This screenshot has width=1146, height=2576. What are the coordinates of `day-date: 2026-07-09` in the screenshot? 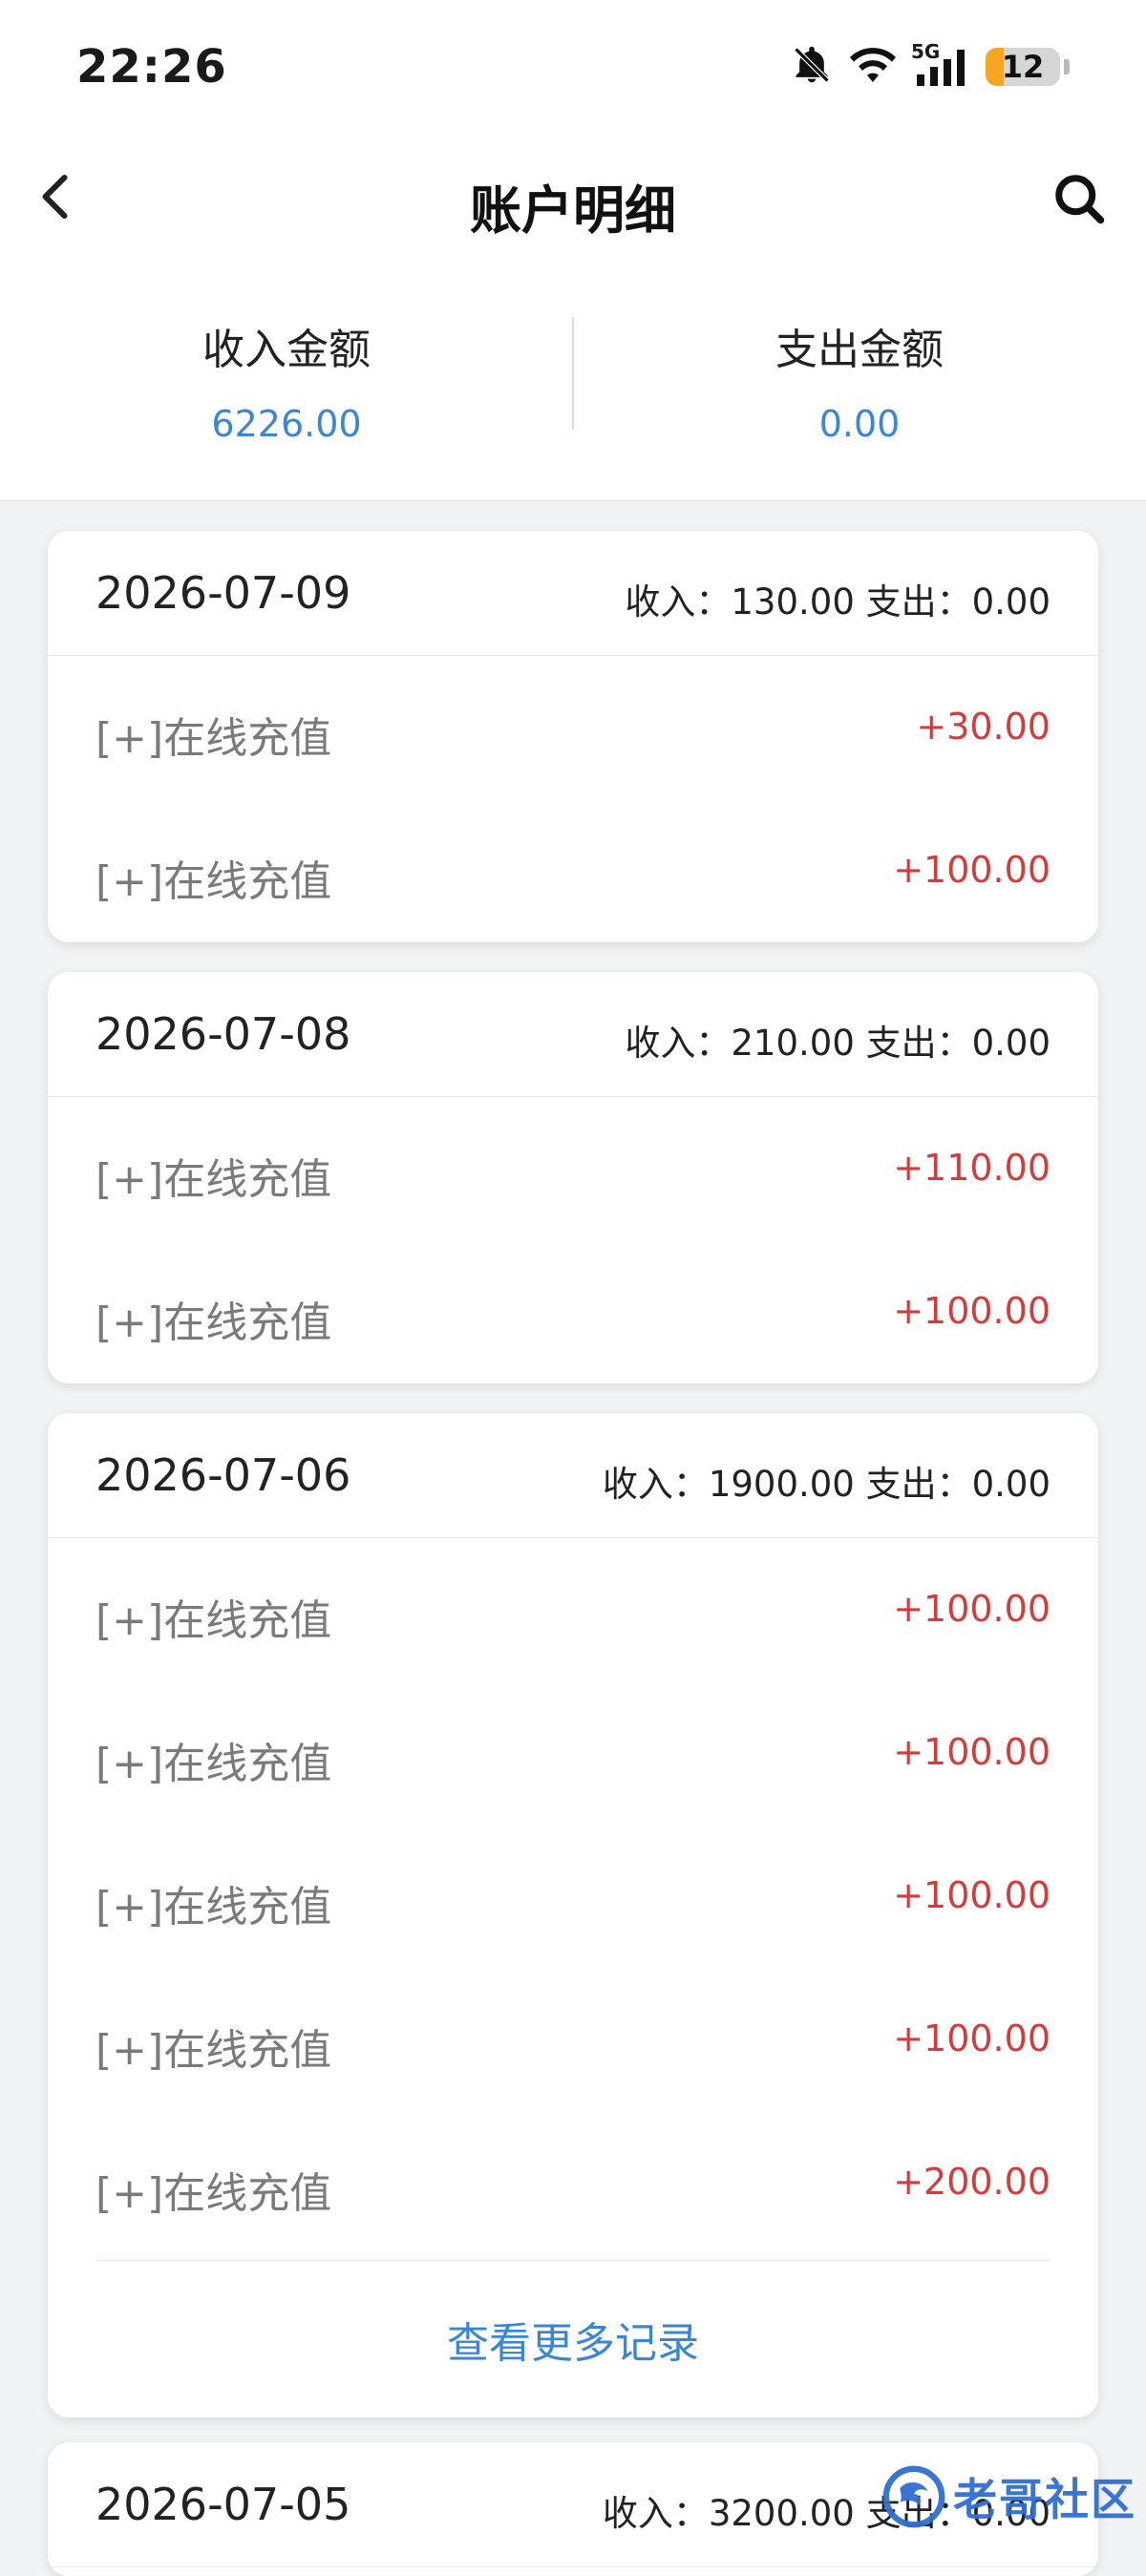 It's located at (223, 593).